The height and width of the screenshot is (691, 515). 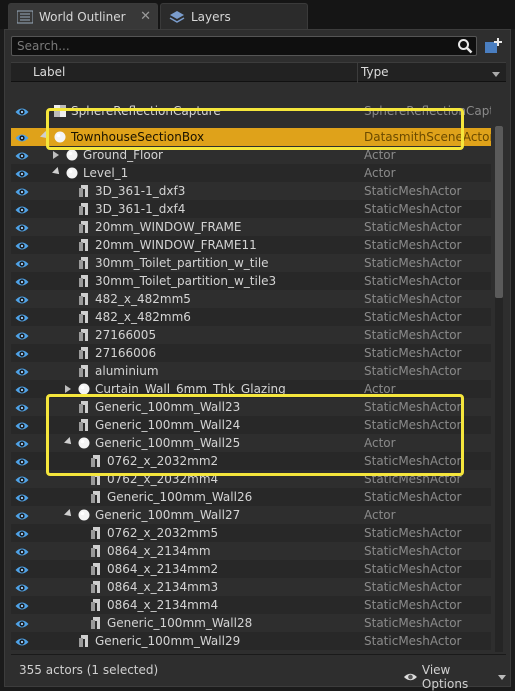 I want to click on tree-row: Generic_100mm_Wall28 StaticMeshActor, so click(x=251, y=623).